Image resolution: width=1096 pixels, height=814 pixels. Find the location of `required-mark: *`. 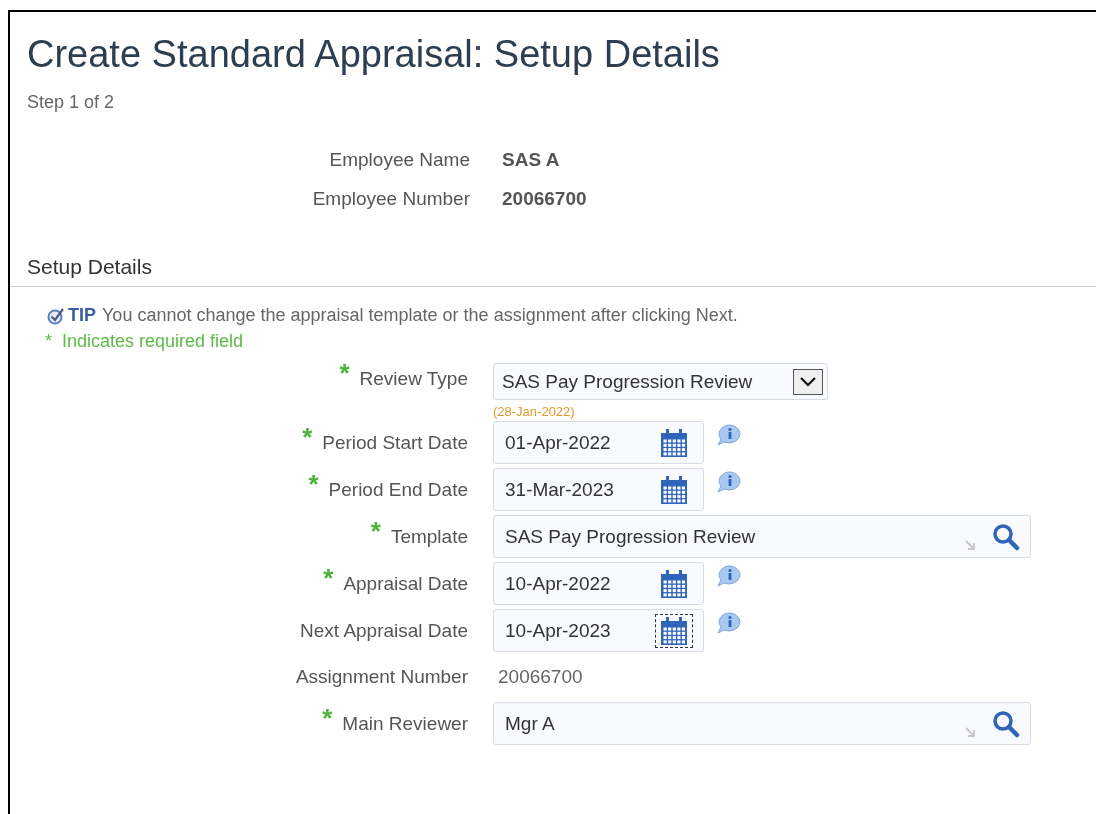

required-mark: * is located at coordinates (48, 341).